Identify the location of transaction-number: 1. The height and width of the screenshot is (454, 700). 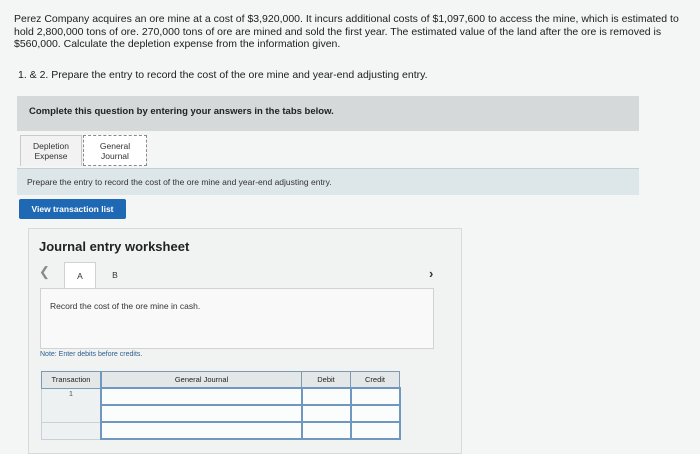
(71, 396).